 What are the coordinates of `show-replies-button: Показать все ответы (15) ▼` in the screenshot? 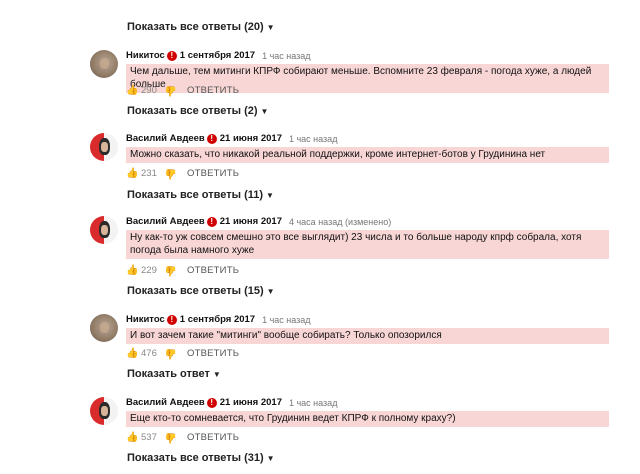 It's located at (201, 291).